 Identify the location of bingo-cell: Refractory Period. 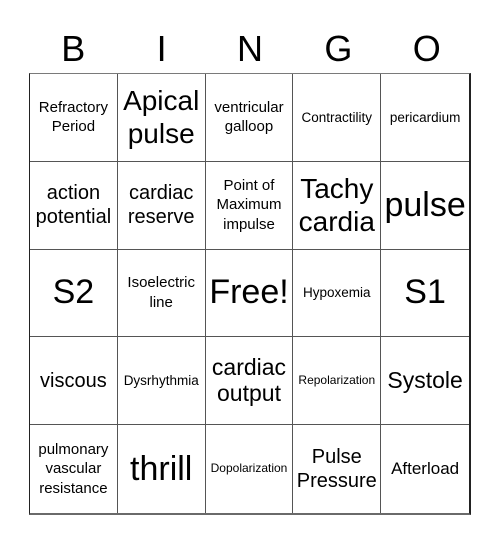
(74, 118).